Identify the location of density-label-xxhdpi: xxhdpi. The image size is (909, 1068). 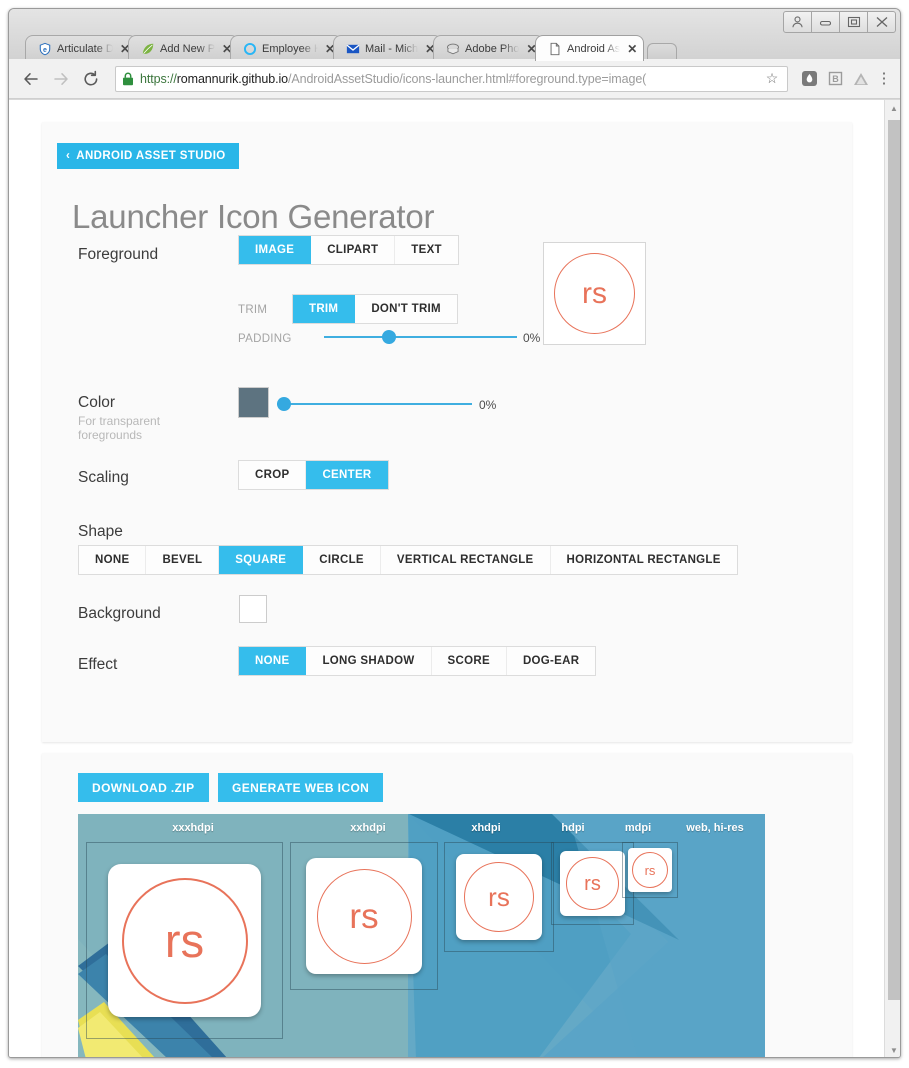
(368, 828).